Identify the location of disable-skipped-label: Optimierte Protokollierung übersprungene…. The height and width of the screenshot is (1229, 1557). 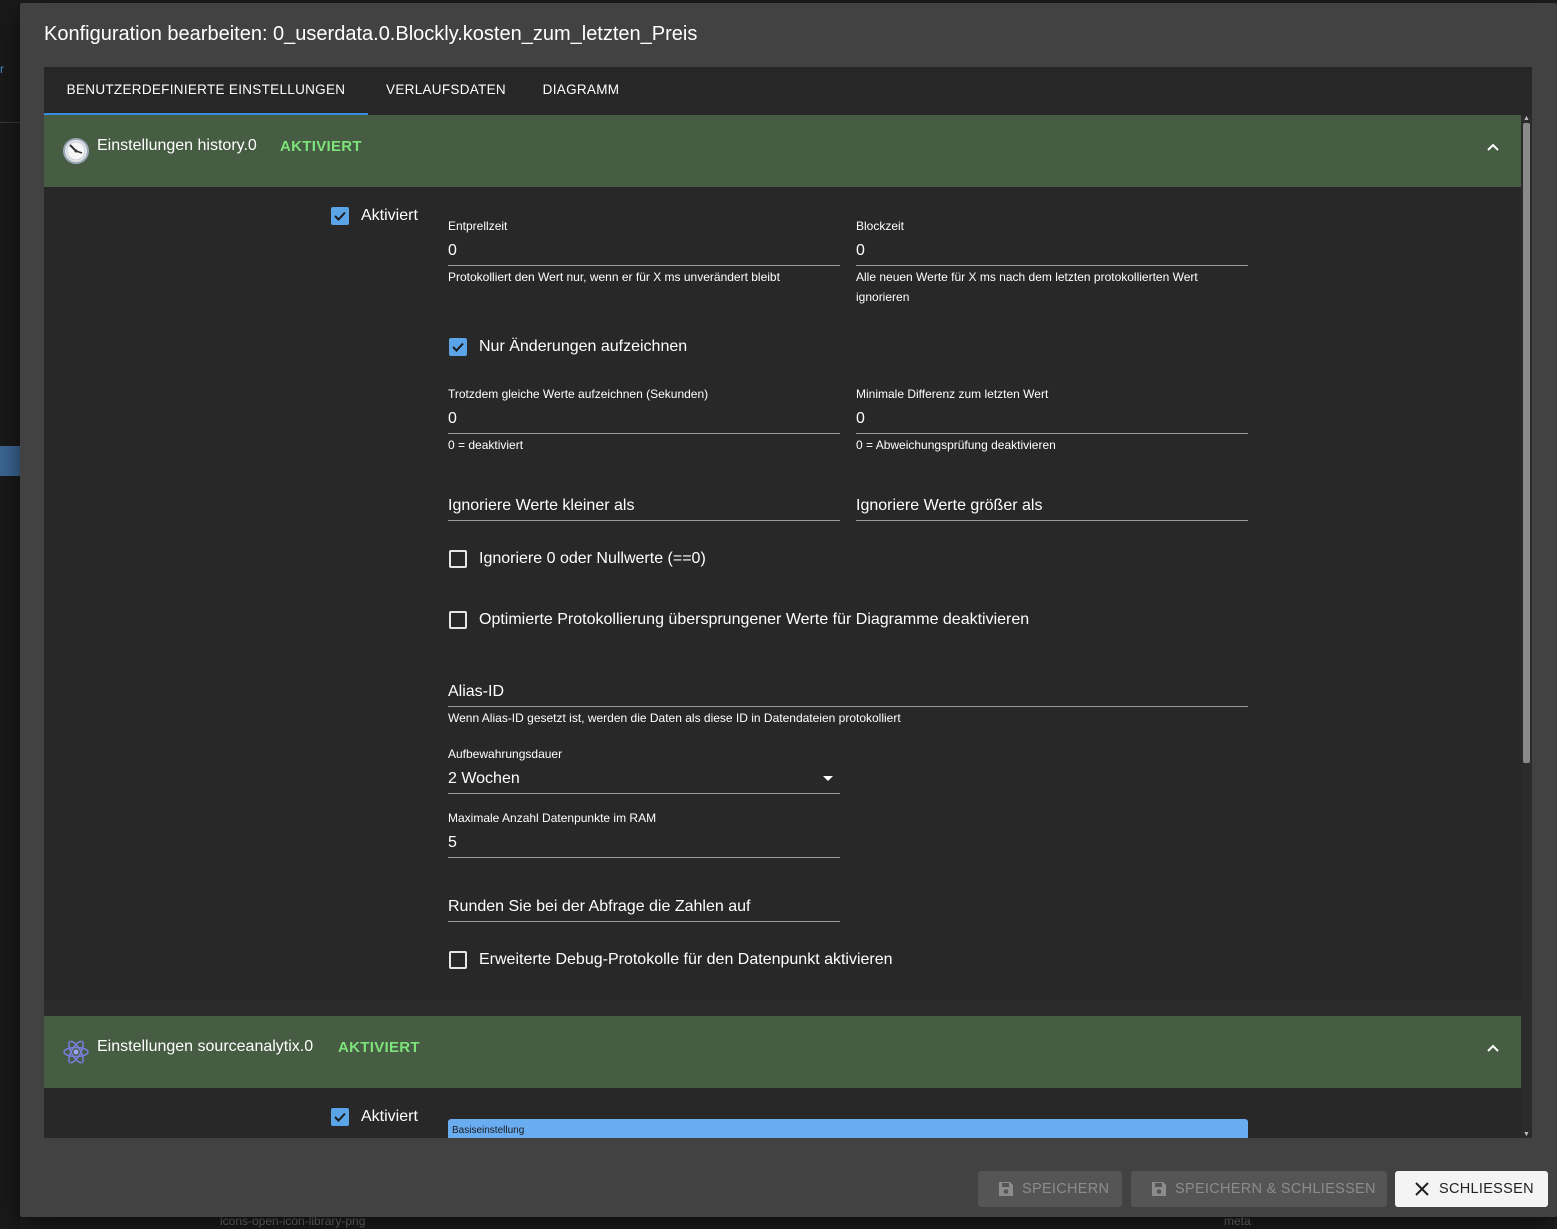
(754, 619).